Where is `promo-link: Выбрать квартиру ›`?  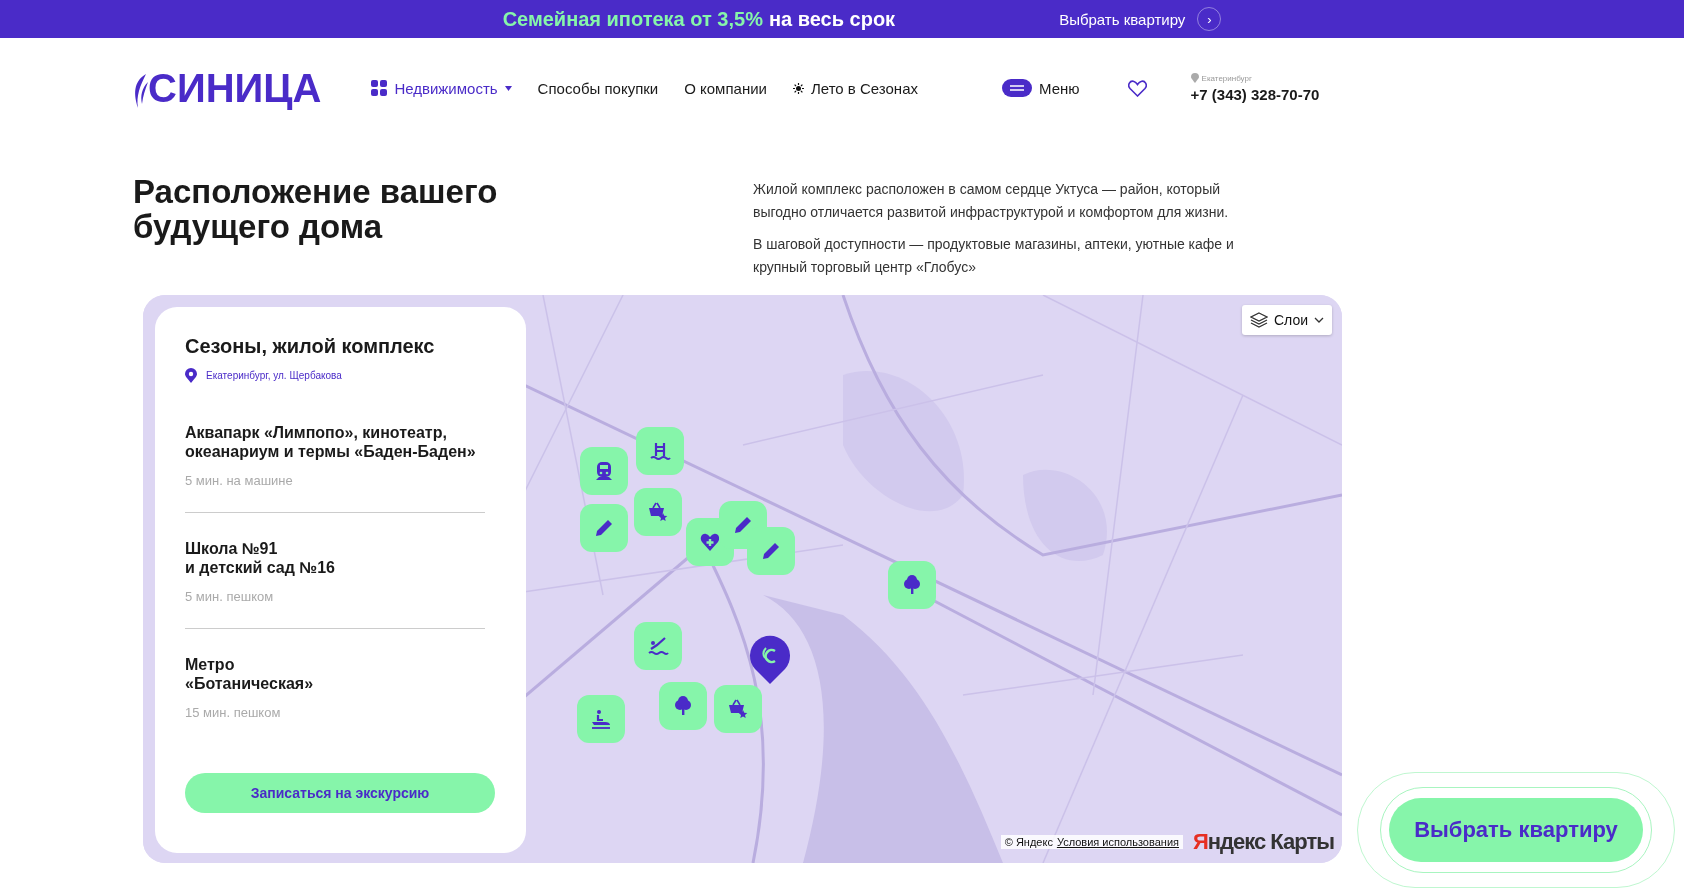
promo-link: Выбрать квартиру › is located at coordinates (1140, 19).